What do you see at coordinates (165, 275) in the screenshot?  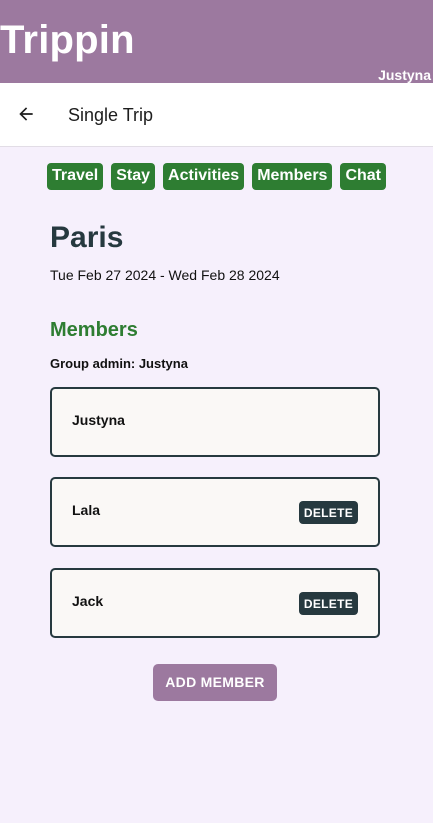 I see `trip-dates: Tue Feb 27 2024 - Wed Feb 28 2024` at bounding box center [165, 275].